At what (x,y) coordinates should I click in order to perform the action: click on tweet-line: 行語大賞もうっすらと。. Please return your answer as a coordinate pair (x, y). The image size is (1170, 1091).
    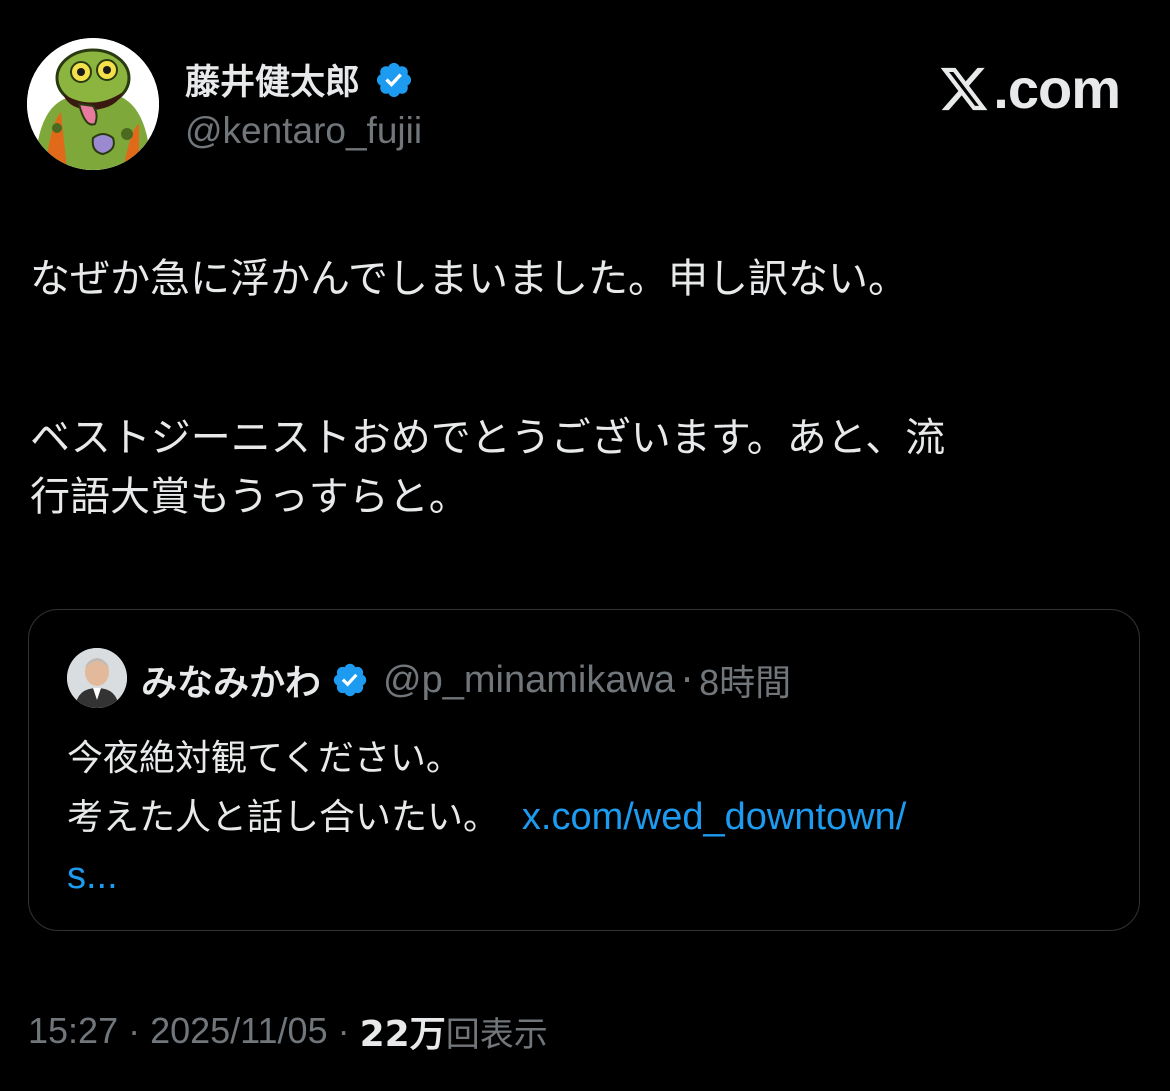
    Looking at the image, I should click on (249, 497).